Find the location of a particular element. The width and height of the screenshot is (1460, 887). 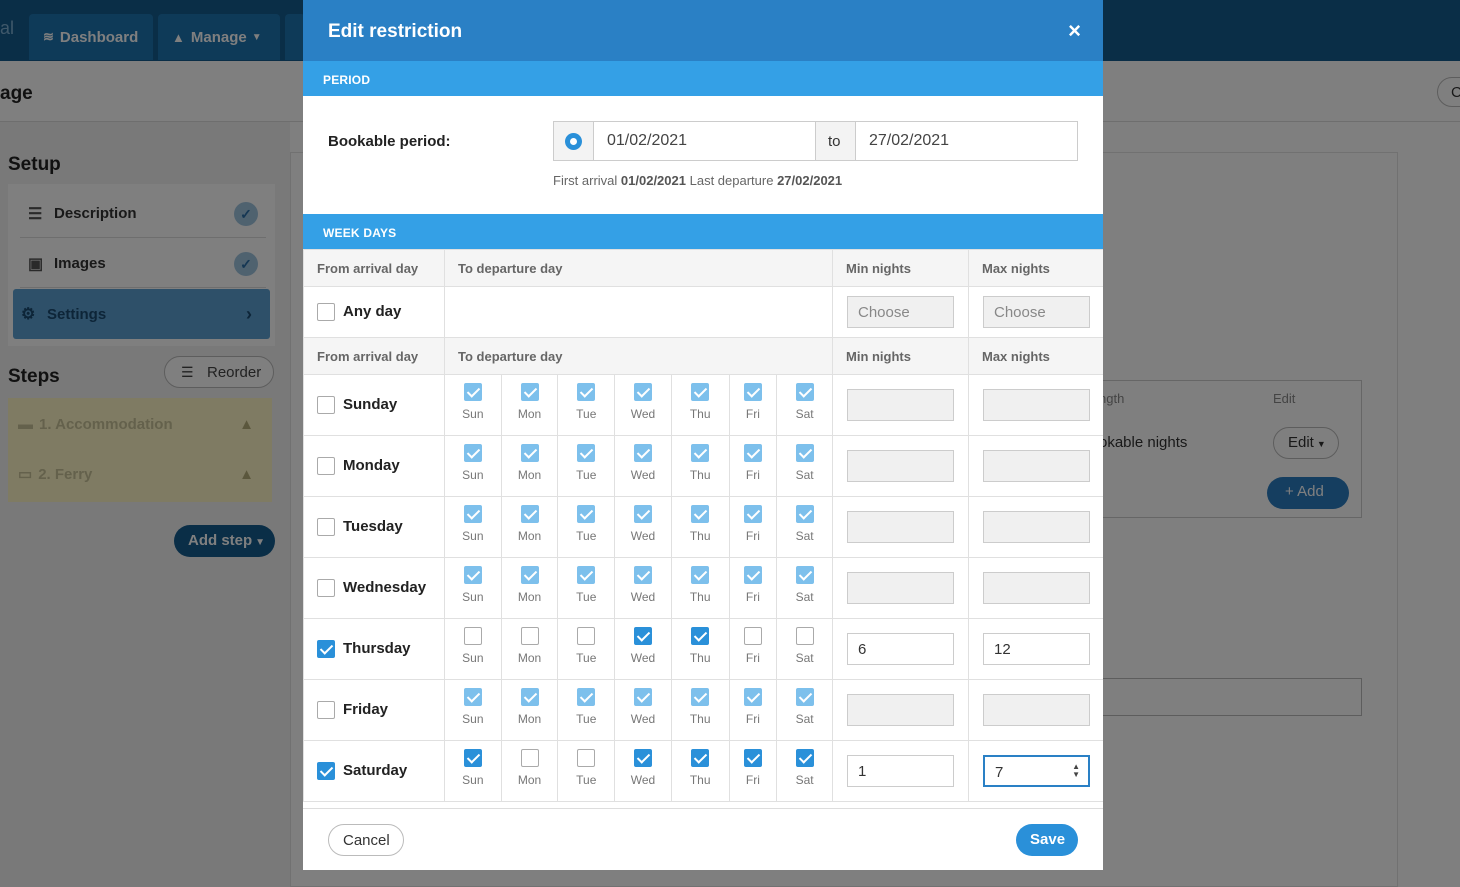

arrival-day-cell: Saturday is located at coordinates (374, 771).